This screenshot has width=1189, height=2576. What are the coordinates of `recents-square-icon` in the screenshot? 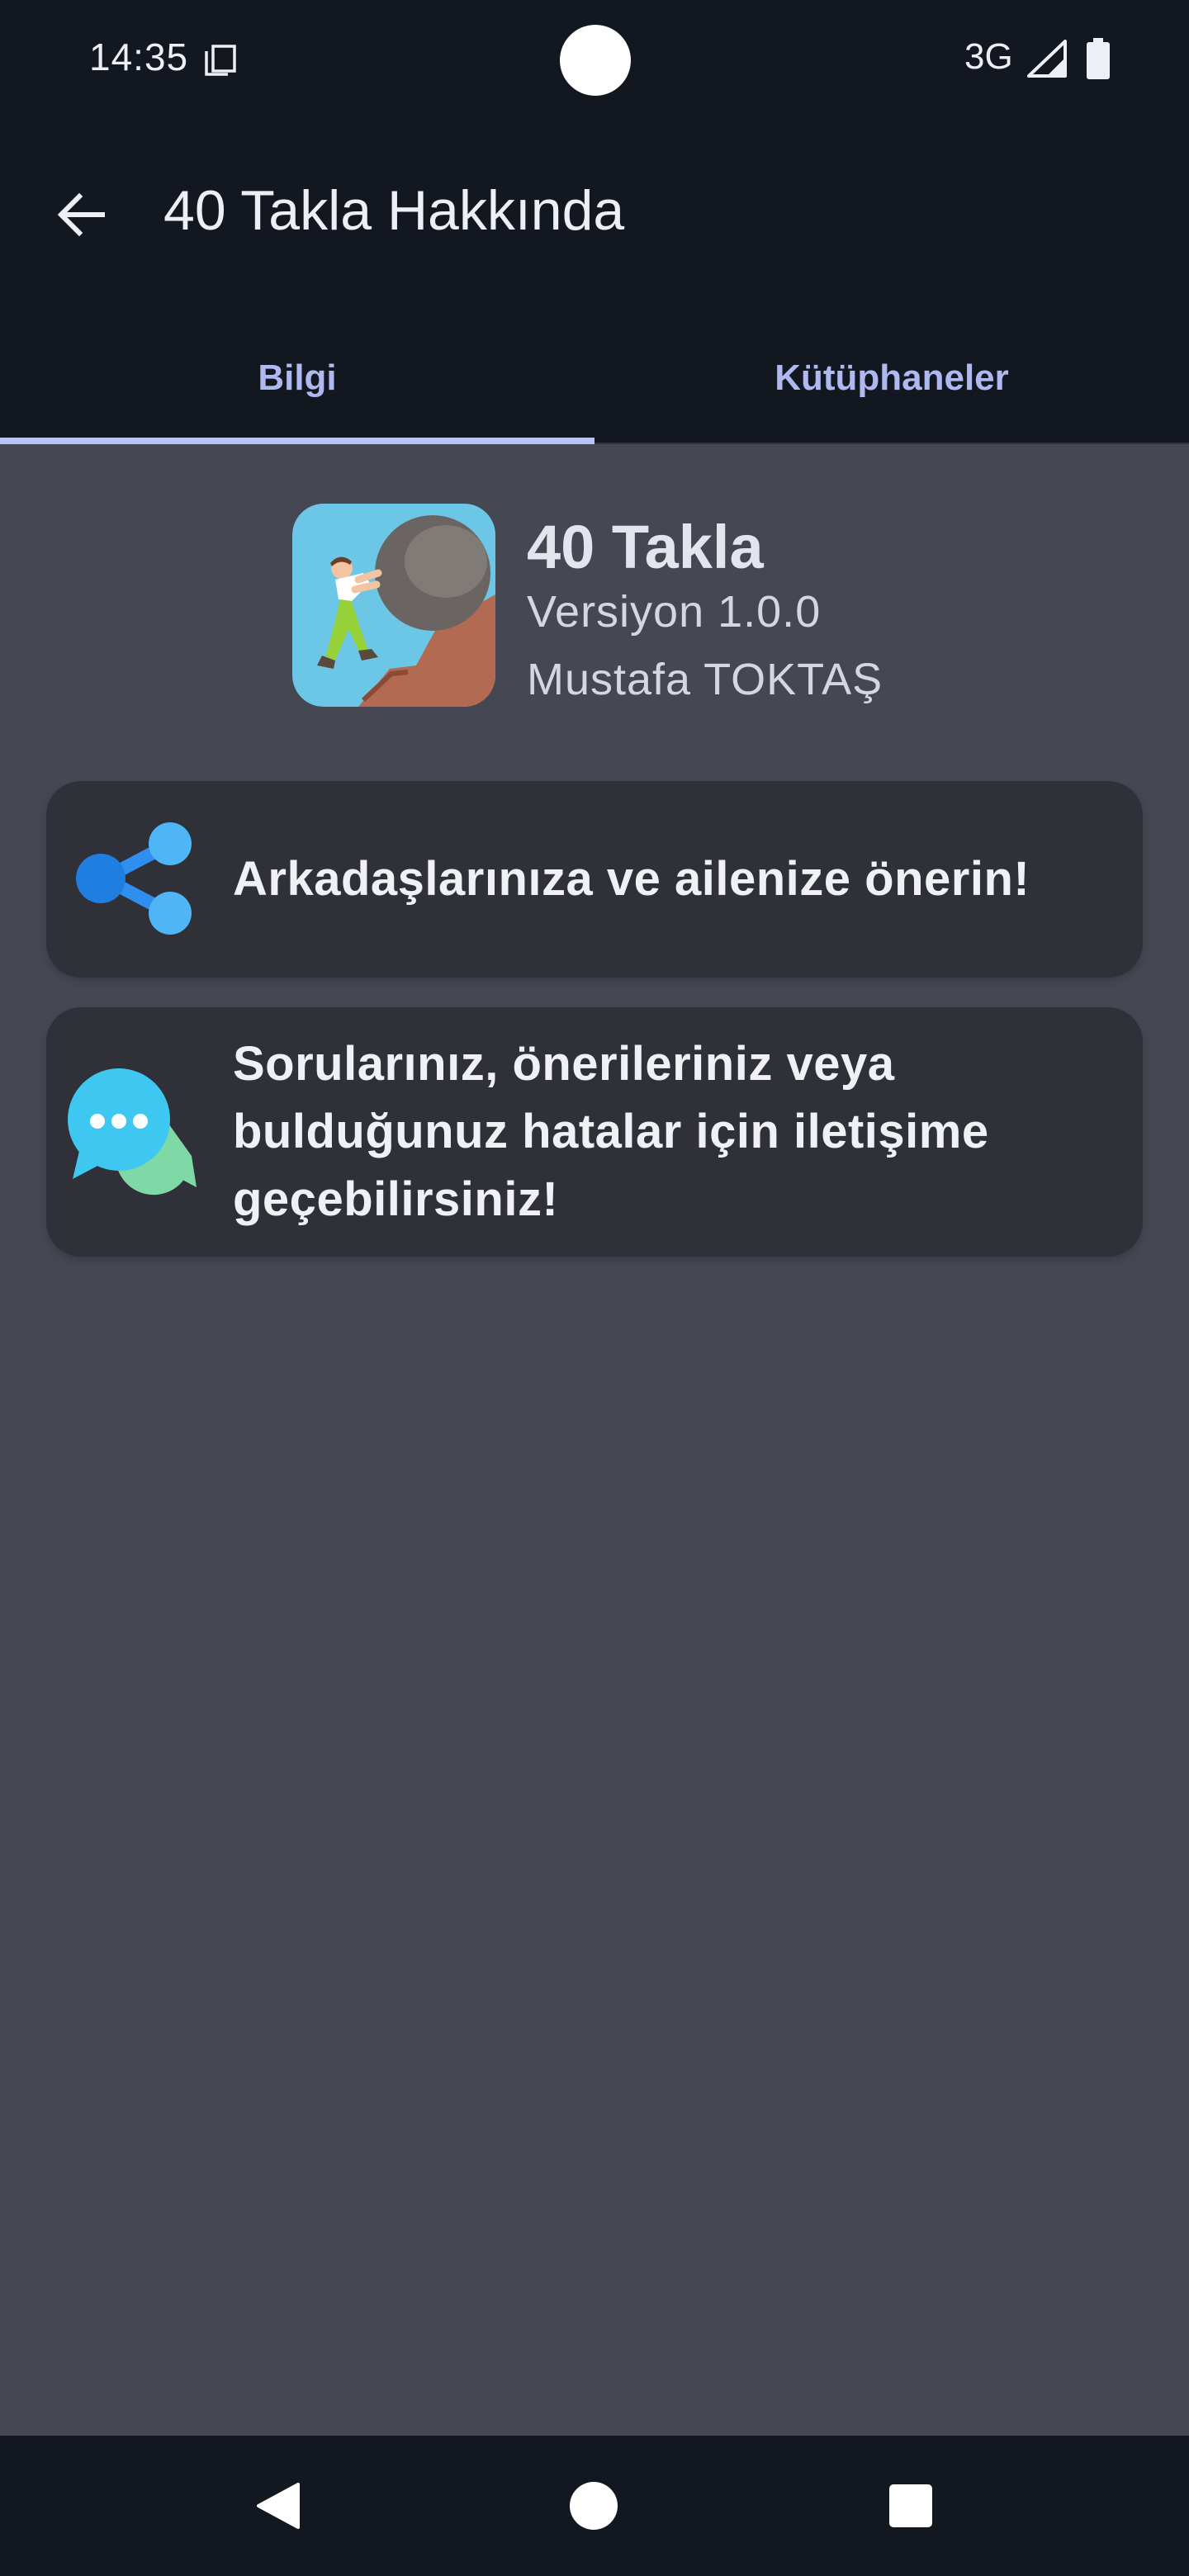 It's located at (910, 2505).